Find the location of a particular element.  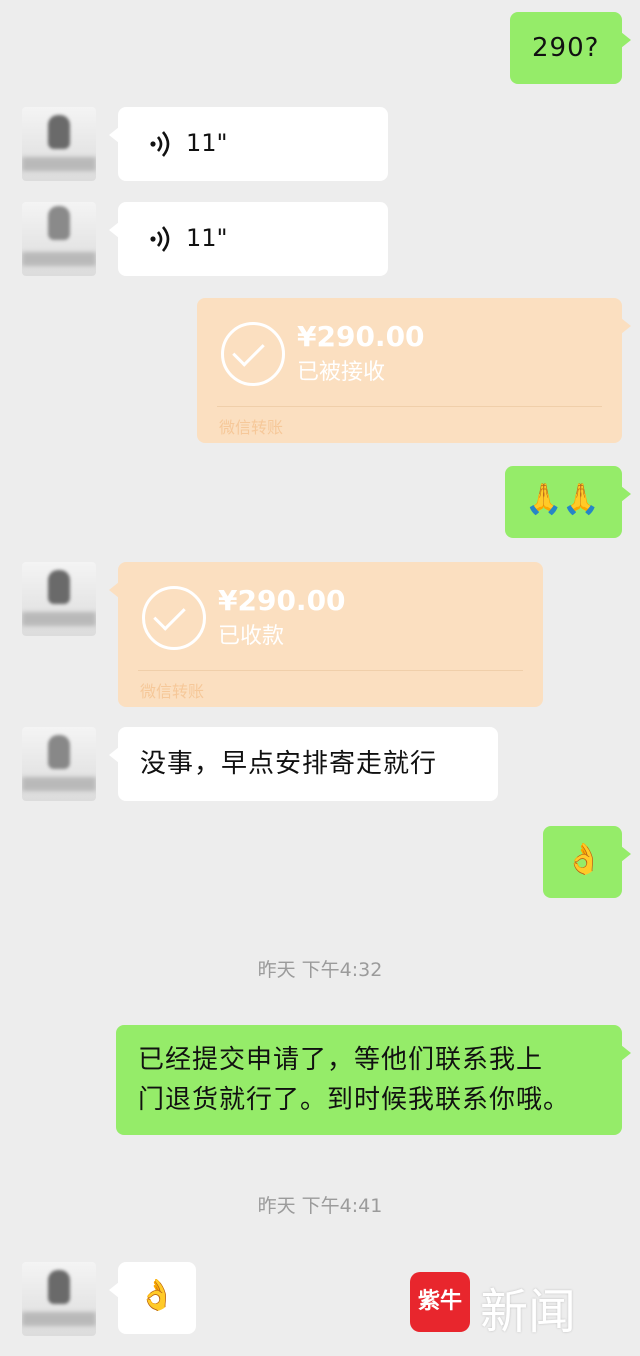

timestamp: 昨天 下午4:41 is located at coordinates (320, 1206).